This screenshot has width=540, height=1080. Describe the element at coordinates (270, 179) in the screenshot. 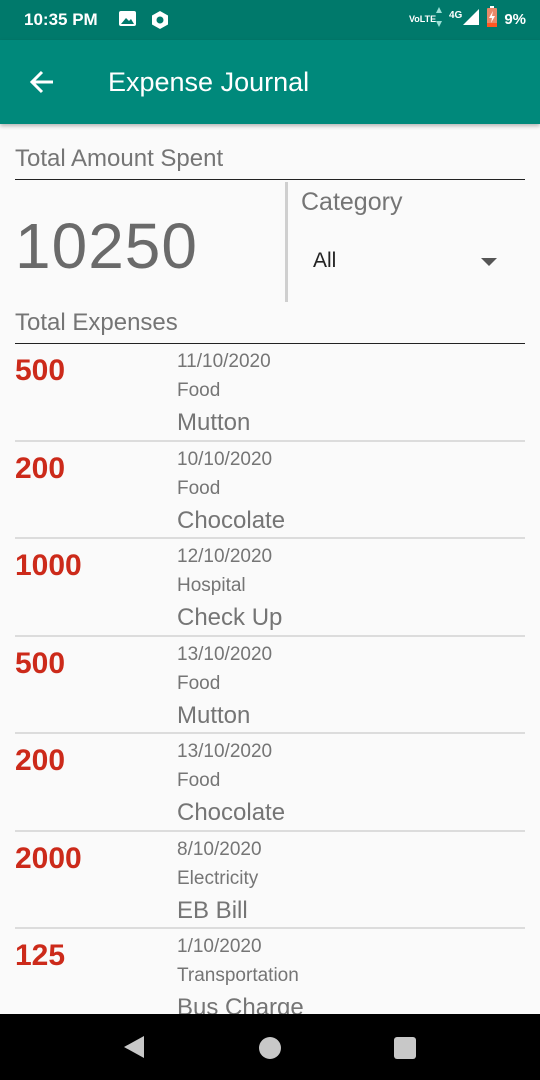

I see `total-amount-divider` at that location.